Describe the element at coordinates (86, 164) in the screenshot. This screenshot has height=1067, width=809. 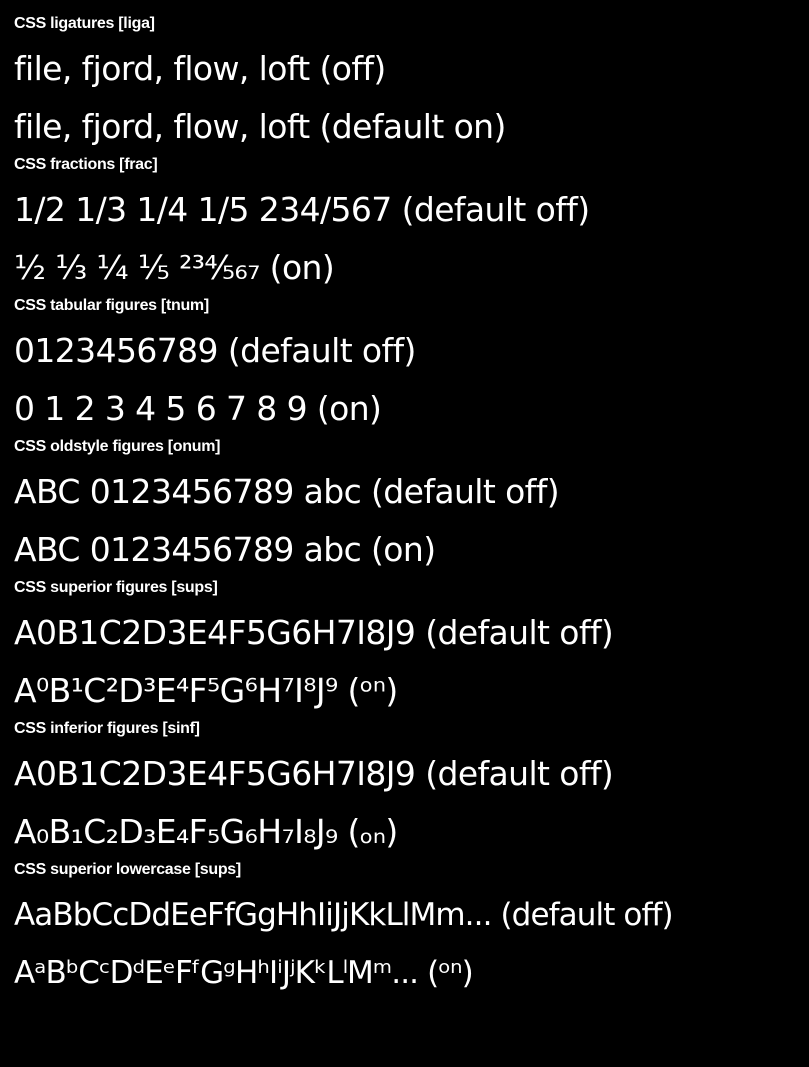
I see `section-label: CSS fractions [frac]` at that location.